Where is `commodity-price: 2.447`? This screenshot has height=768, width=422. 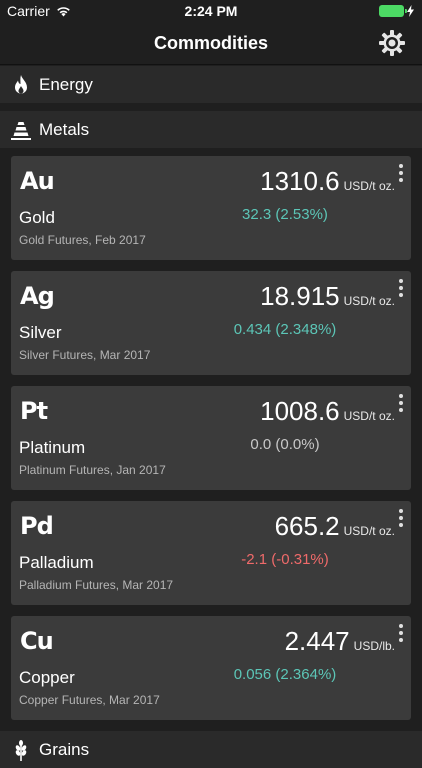
commodity-price: 2.447 is located at coordinates (317, 641).